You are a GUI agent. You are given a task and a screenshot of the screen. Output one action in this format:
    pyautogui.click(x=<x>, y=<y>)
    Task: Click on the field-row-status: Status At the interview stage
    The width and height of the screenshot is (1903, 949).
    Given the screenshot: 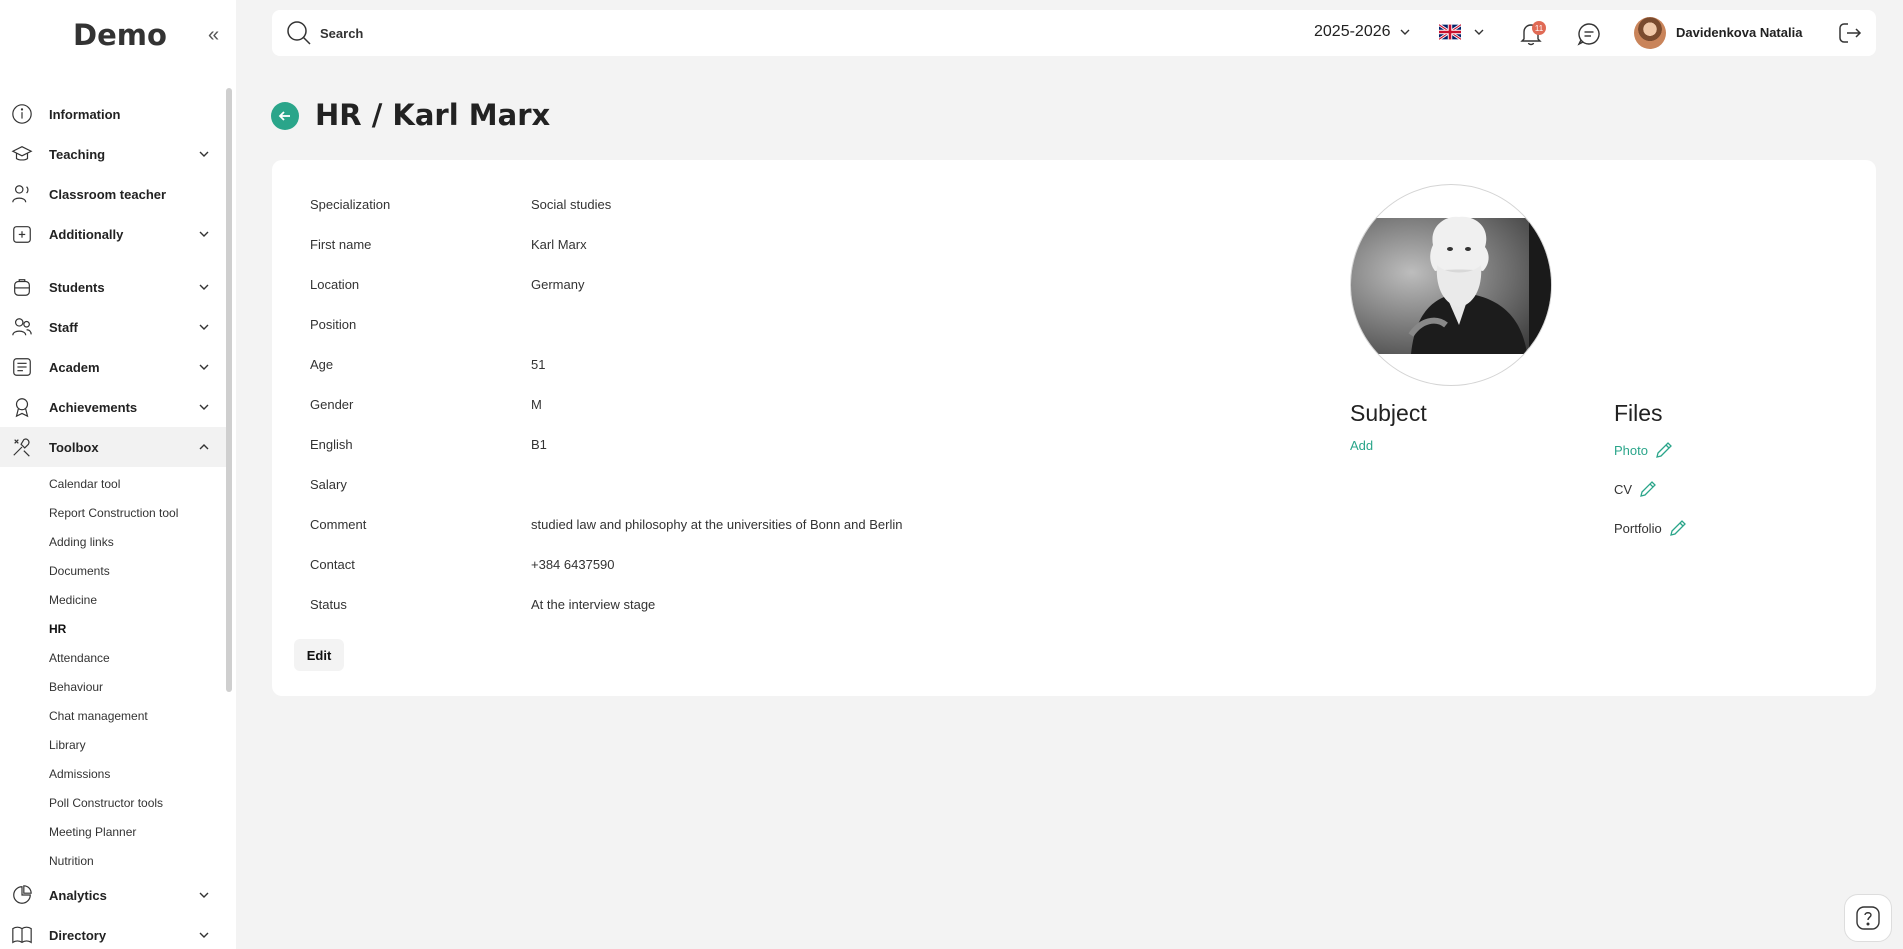 What is the action you would take?
    pyautogui.click(x=606, y=604)
    